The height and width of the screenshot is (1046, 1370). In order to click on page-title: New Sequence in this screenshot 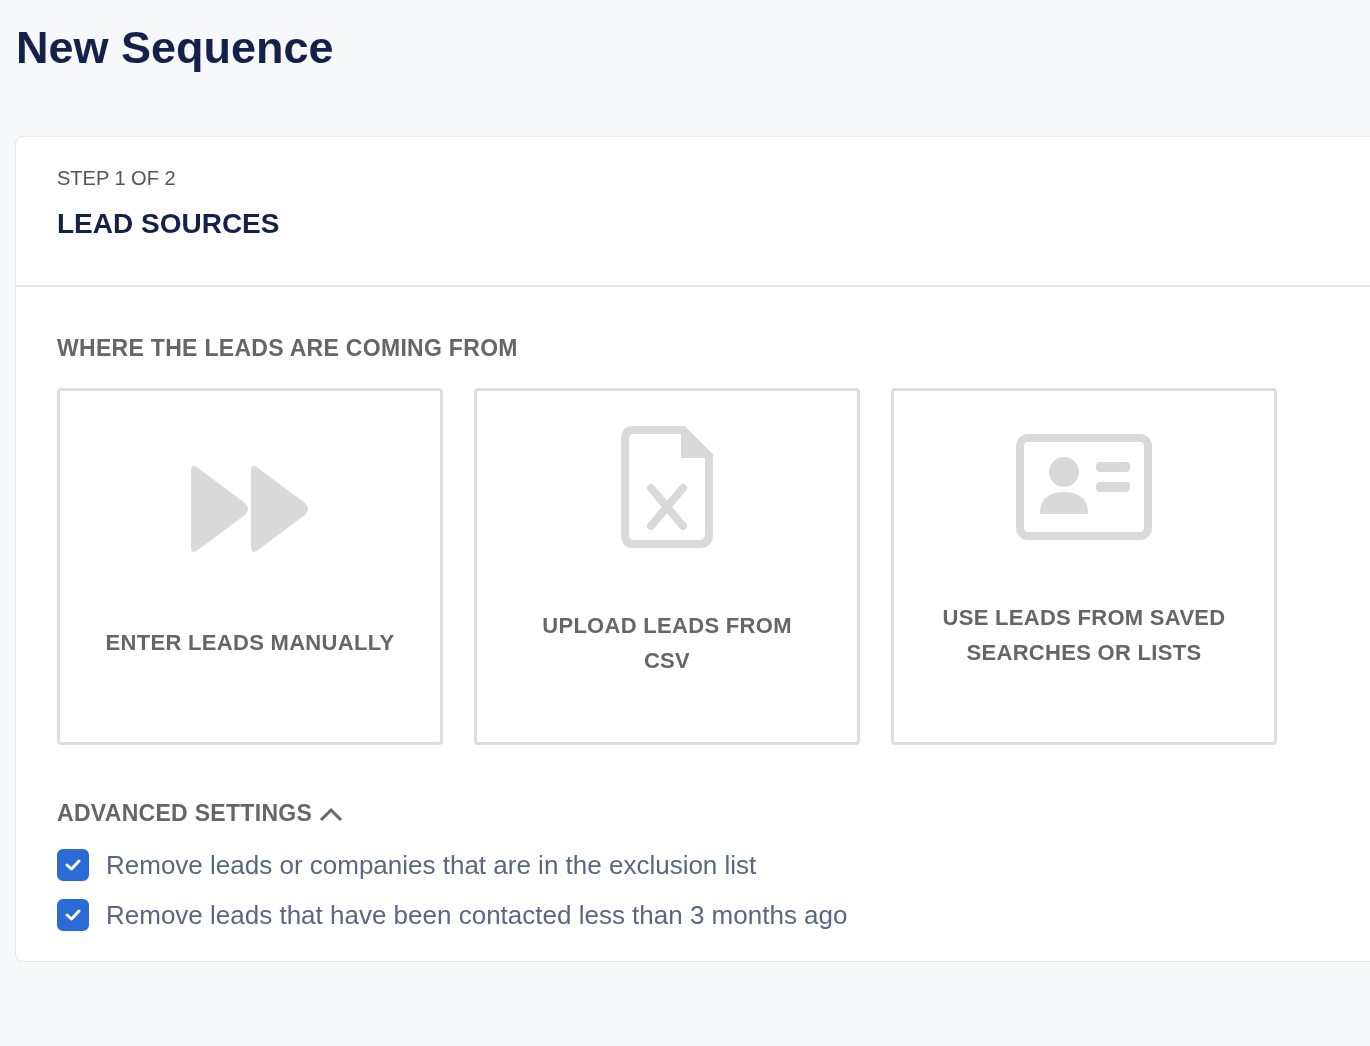, I will do `click(175, 48)`.